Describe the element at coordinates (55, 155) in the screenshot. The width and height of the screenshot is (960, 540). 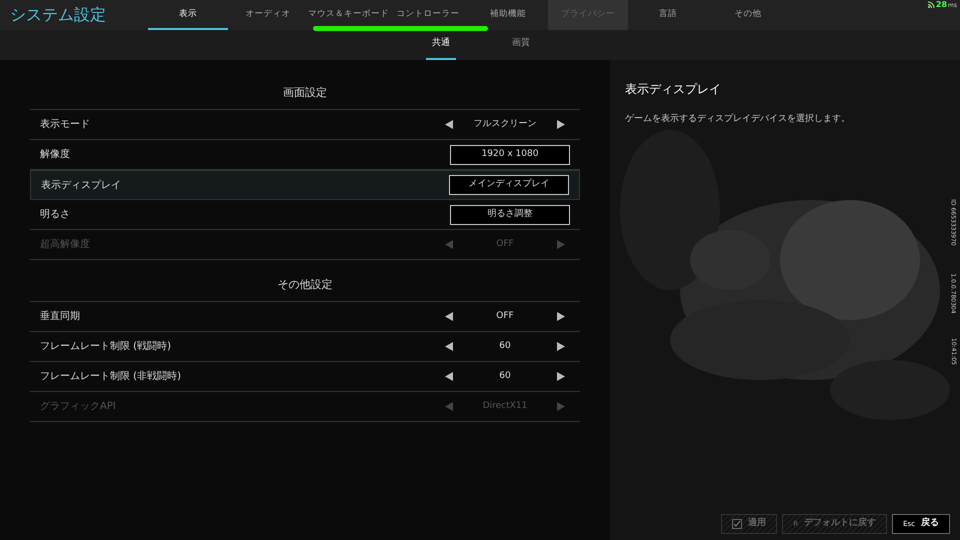
I see `setting-label: 解像度` at that location.